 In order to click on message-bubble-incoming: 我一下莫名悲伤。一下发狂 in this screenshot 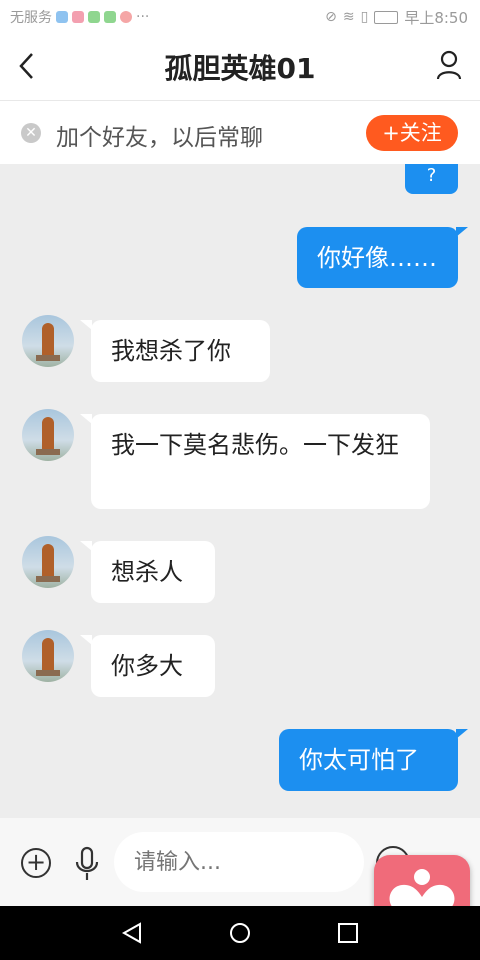, I will do `click(260, 461)`.